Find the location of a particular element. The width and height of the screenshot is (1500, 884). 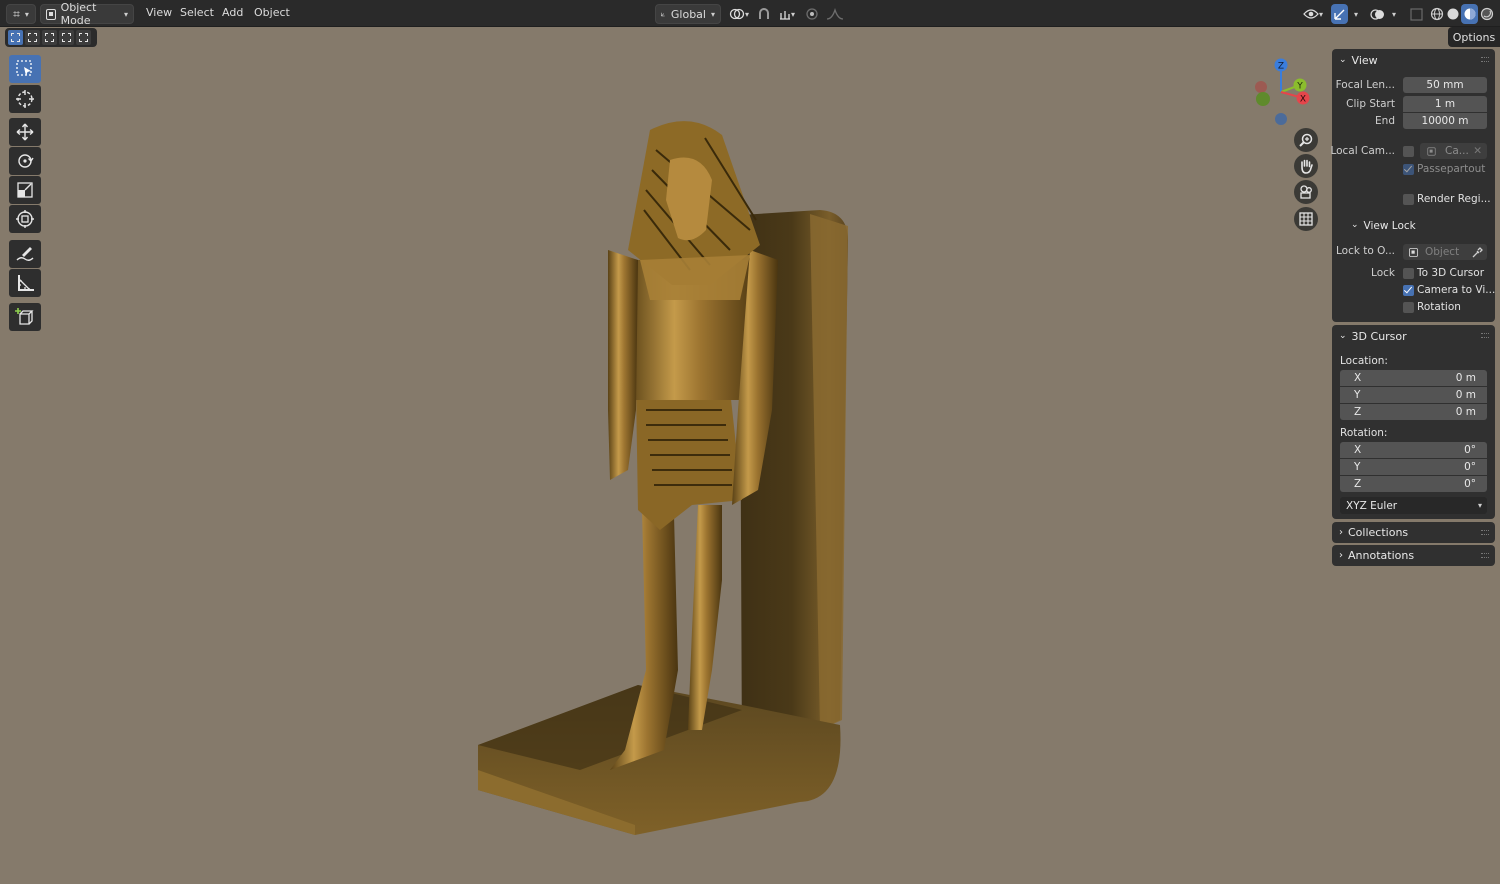

camera-object-icon is located at coordinates (1431, 151).